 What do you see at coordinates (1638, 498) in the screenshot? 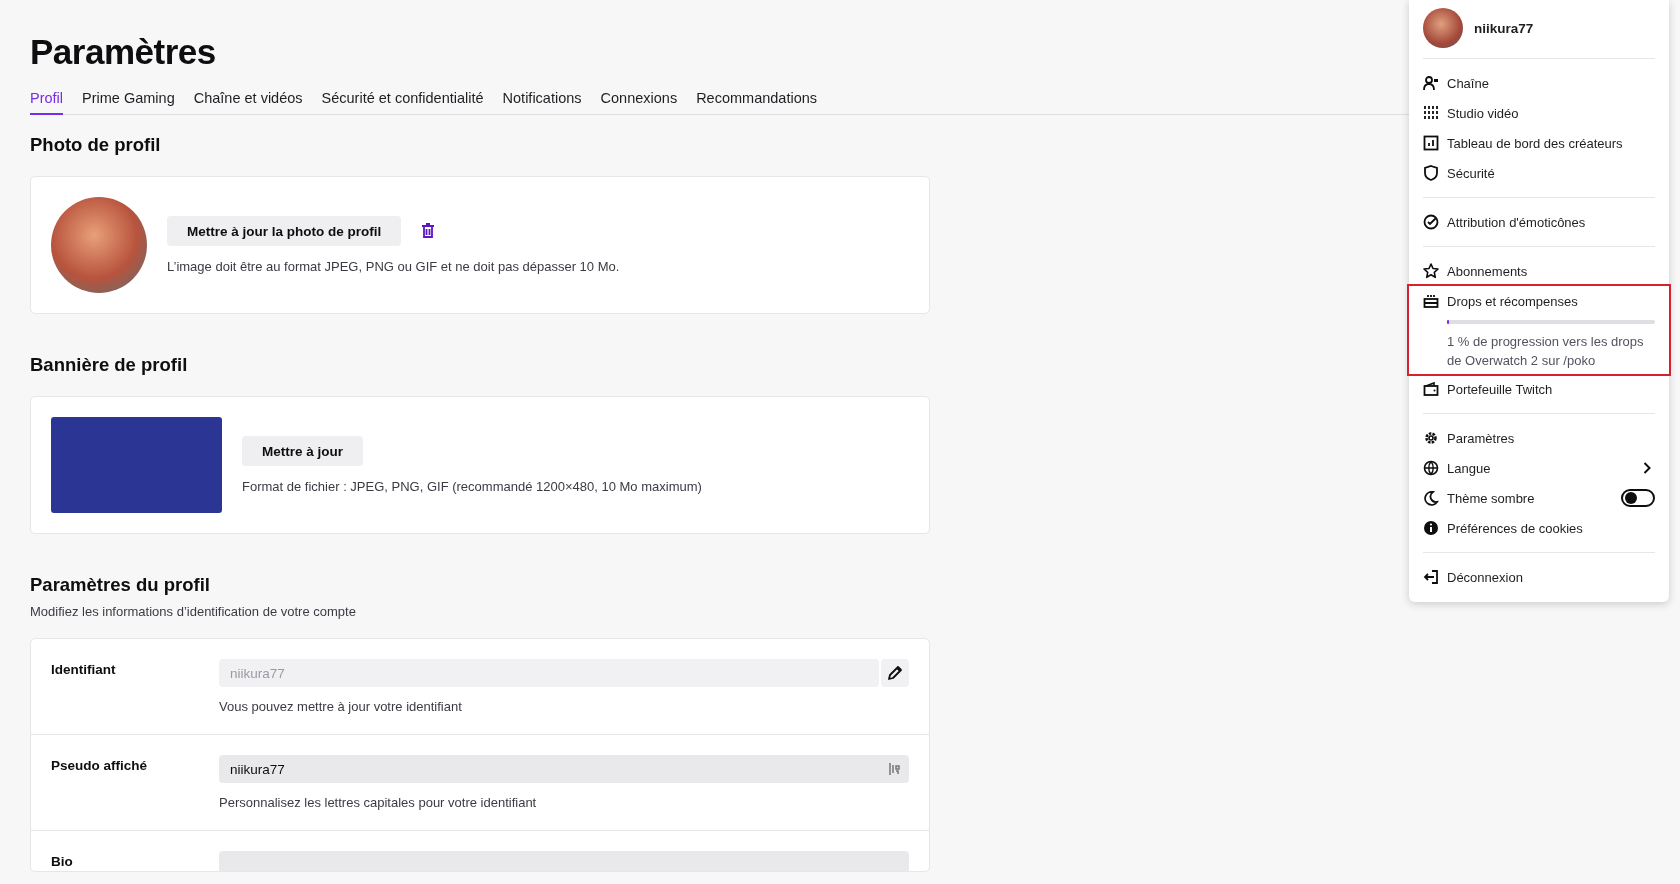
I see `dark-theme-toggle` at bounding box center [1638, 498].